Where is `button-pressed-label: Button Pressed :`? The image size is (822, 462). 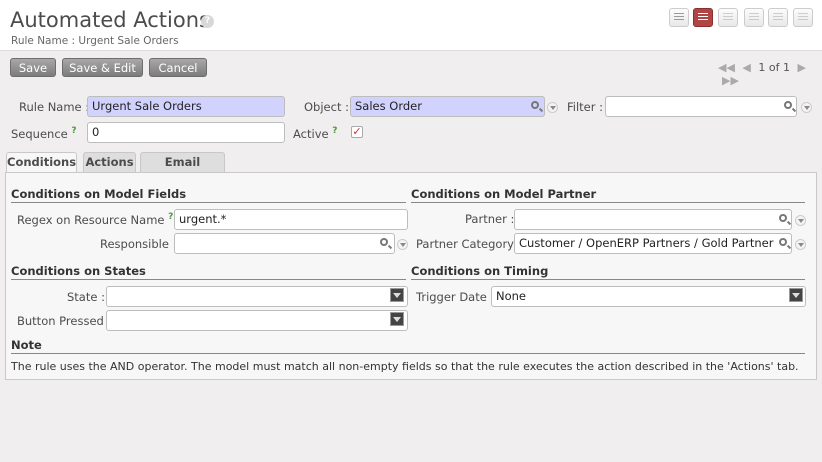
button-pressed-label: Button Pressed : is located at coordinates (64, 321).